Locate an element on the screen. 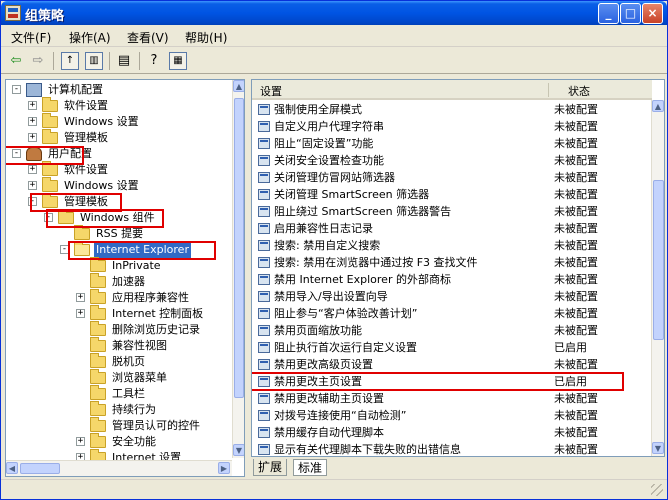  tab-standard: 标准 is located at coordinates (310, 467).